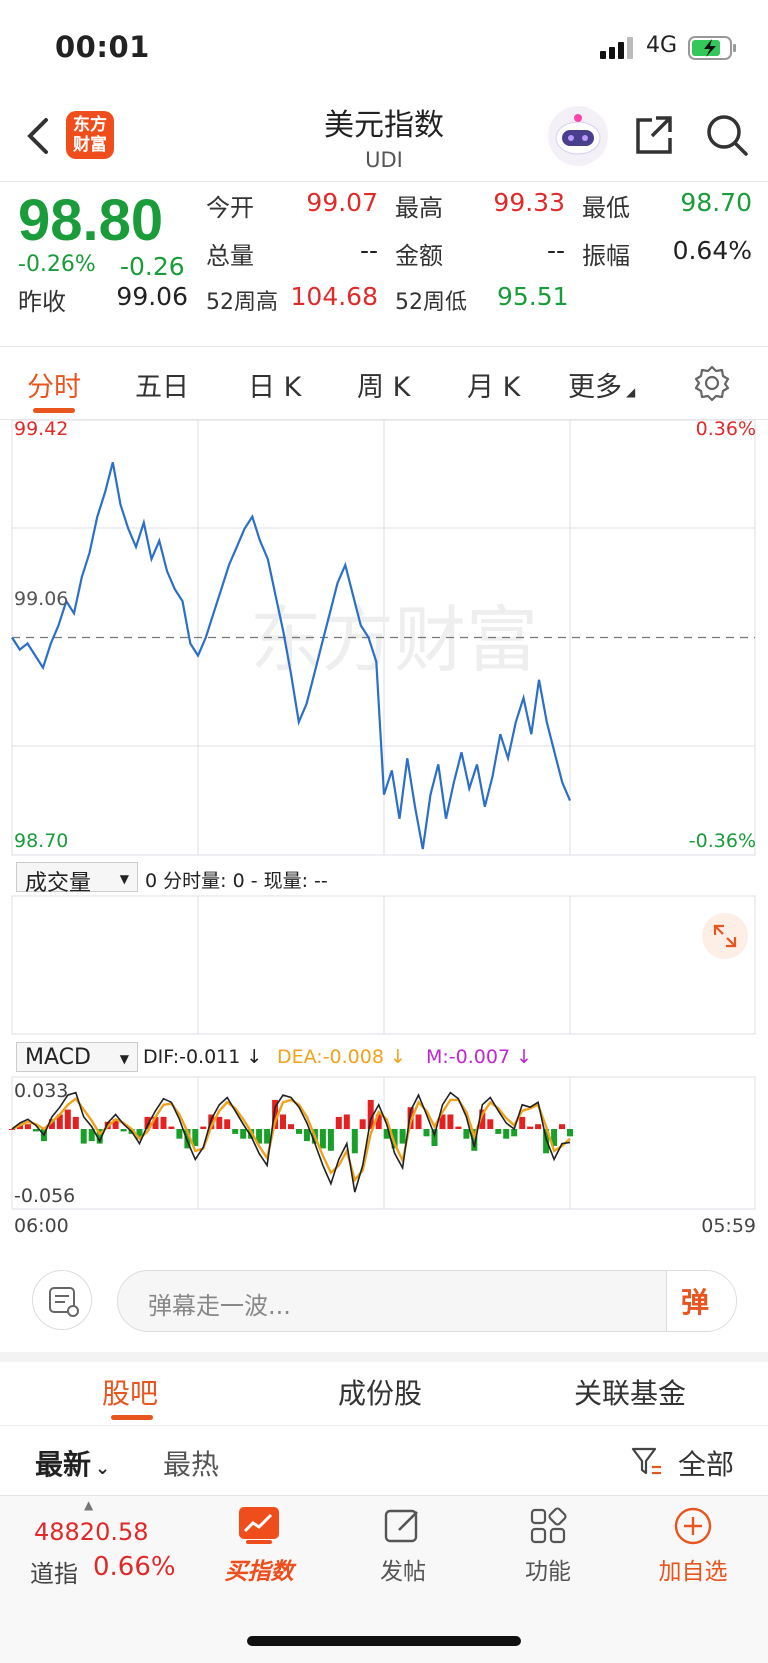  I want to click on x-start-label: 06:00, so click(41, 1226).